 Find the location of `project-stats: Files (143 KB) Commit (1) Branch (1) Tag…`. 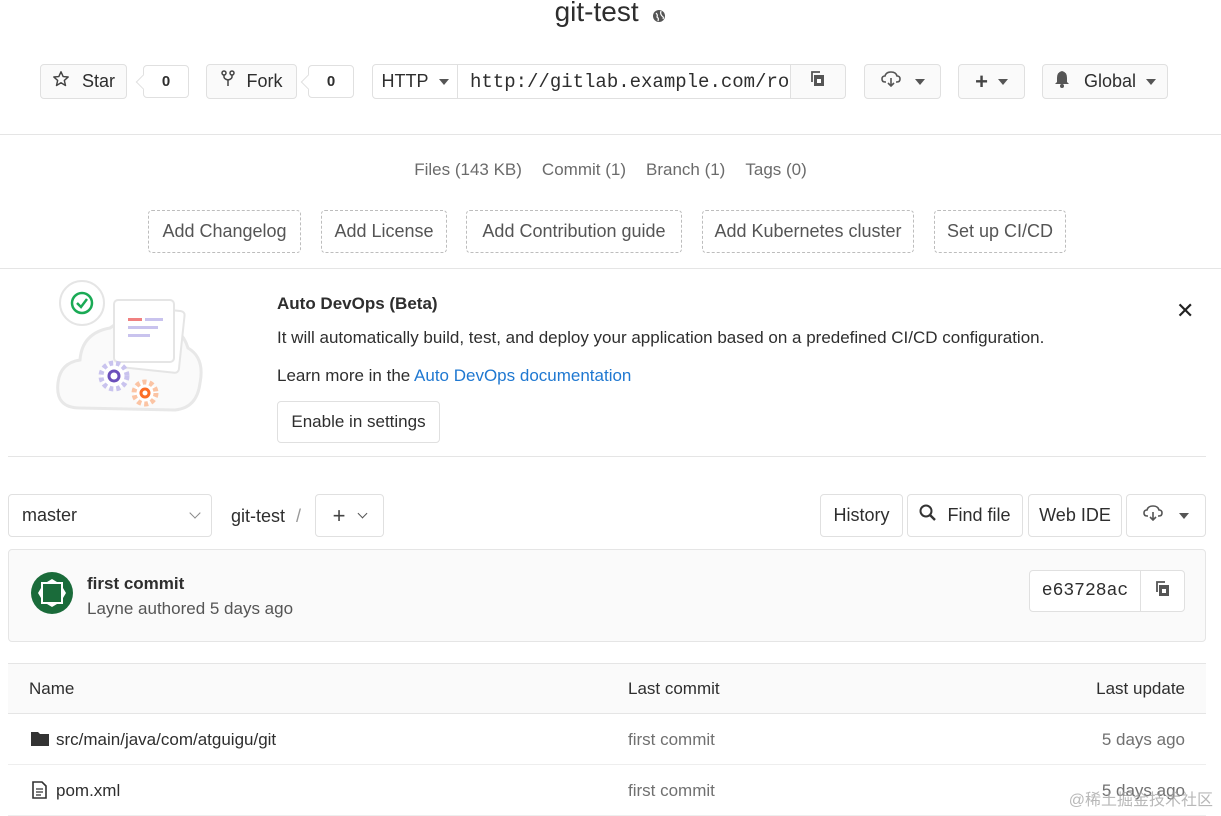

project-stats: Files (143 KB) Commit (1) Branch (1) Tag… is located at coordinates (610, 170).